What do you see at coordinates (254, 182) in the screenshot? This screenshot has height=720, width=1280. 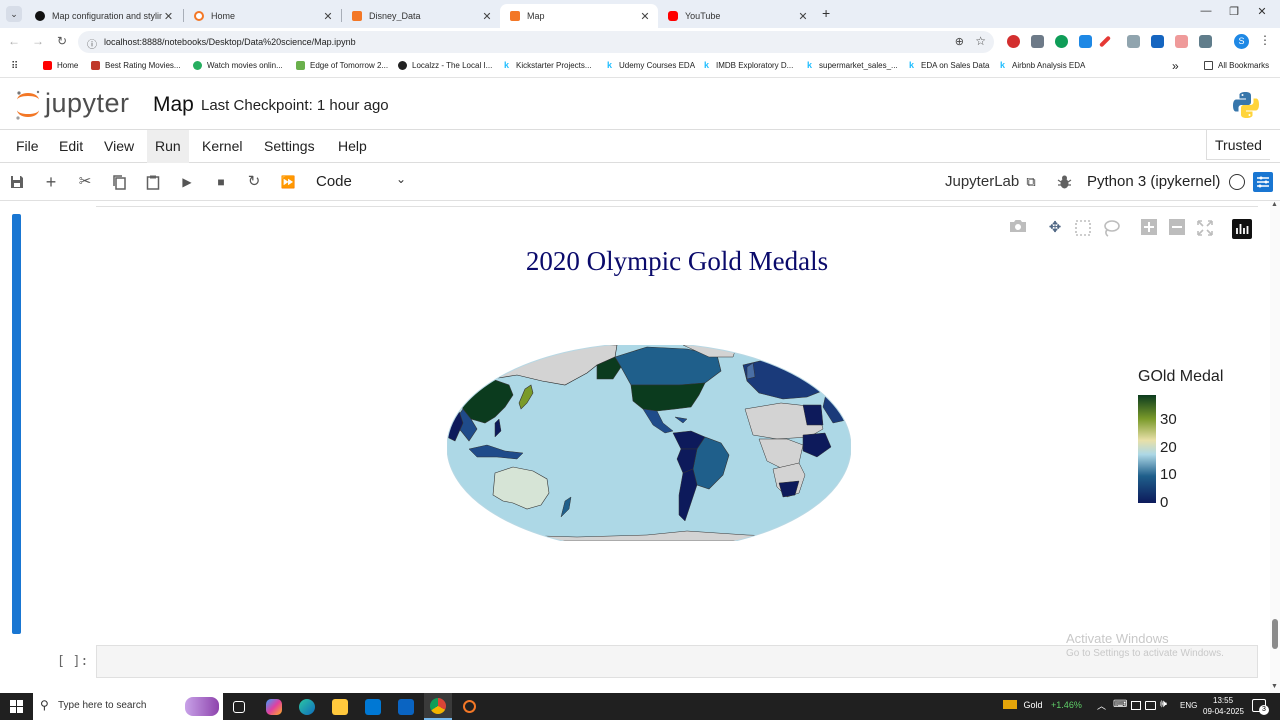 I see `restart-kernel-icon: ↻` at bounding box center [254, 182].